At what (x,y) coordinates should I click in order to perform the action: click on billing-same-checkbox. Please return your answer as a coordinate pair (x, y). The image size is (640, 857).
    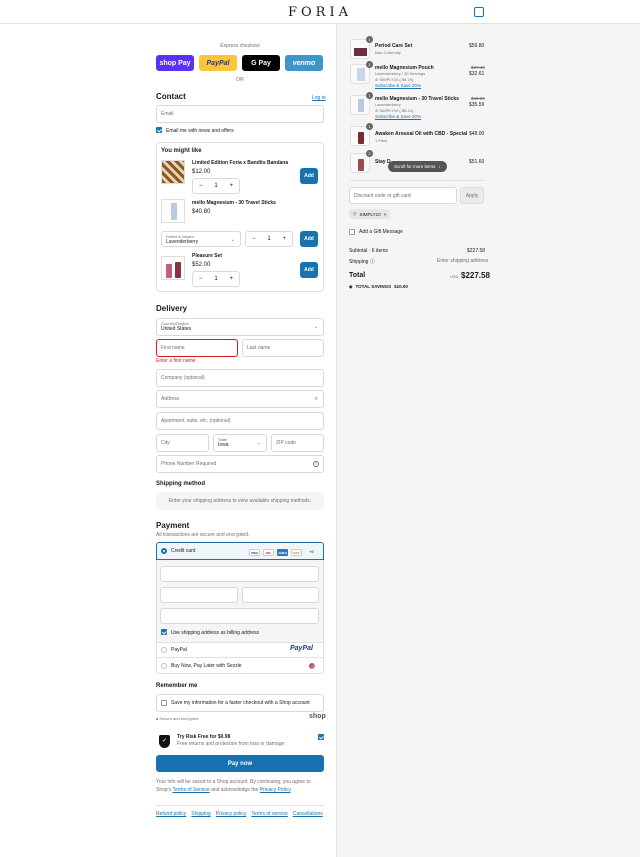
    Looking at the image, I should click on (164, 632).